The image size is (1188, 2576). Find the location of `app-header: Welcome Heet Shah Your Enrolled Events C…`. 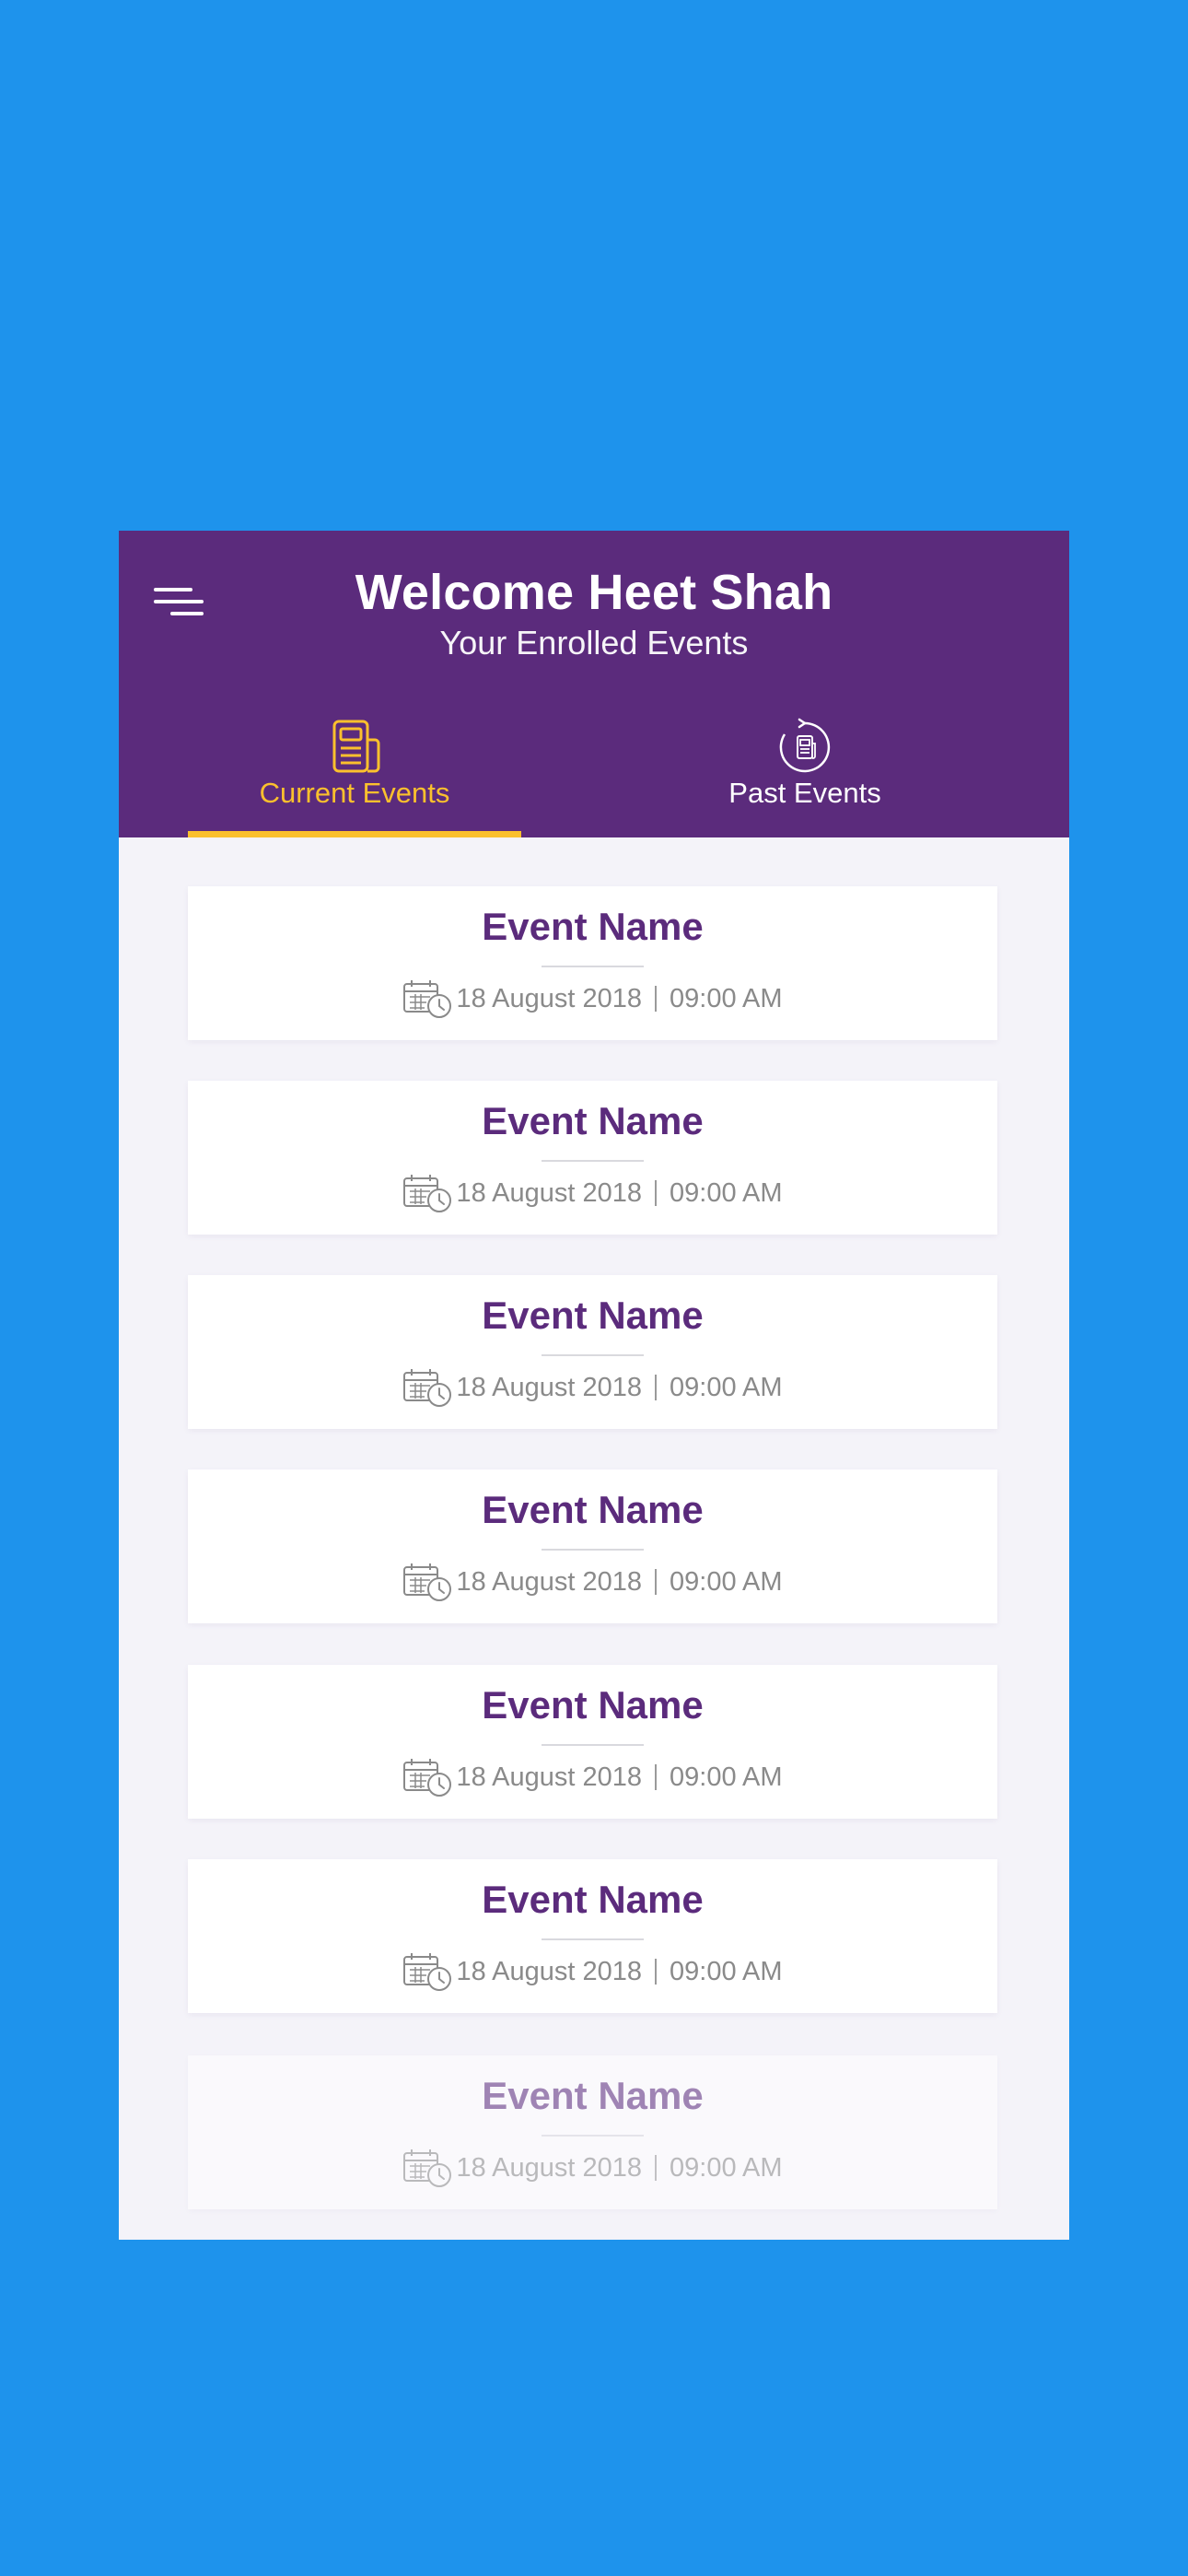

app-header: Welcome Heet Shah Your Enrolled Events C… is located at coordinates (594, 684).